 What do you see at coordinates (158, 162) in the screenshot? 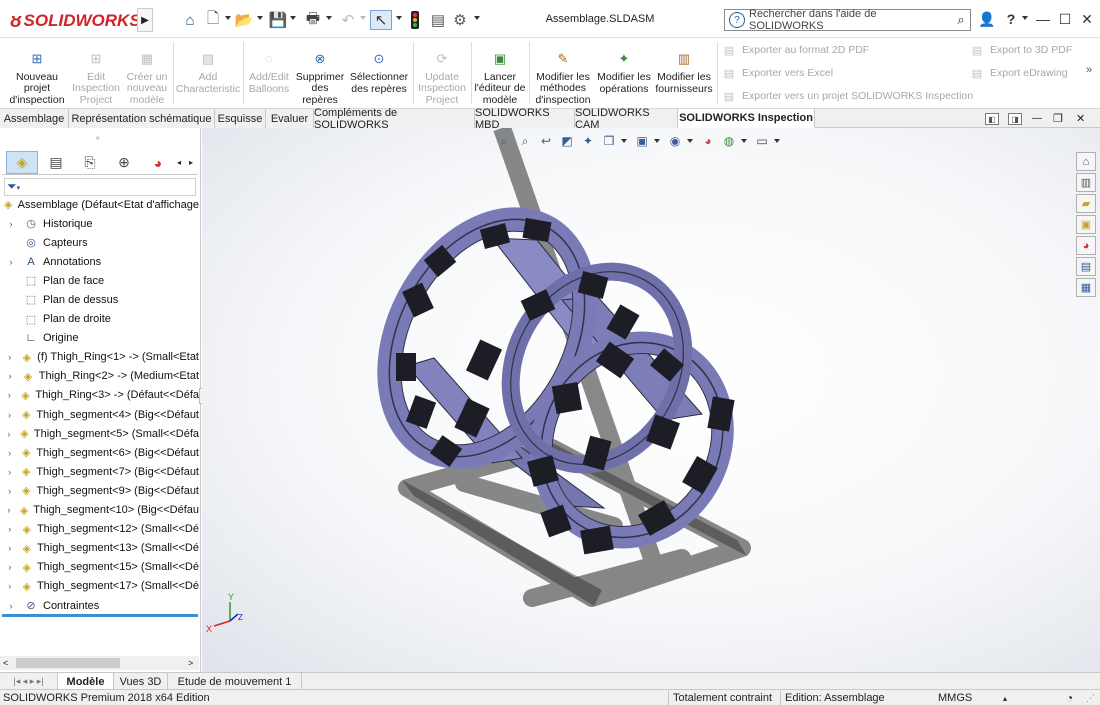
I see `displaymanager-tab-icon: ◕` at bounding box center [158, 162].